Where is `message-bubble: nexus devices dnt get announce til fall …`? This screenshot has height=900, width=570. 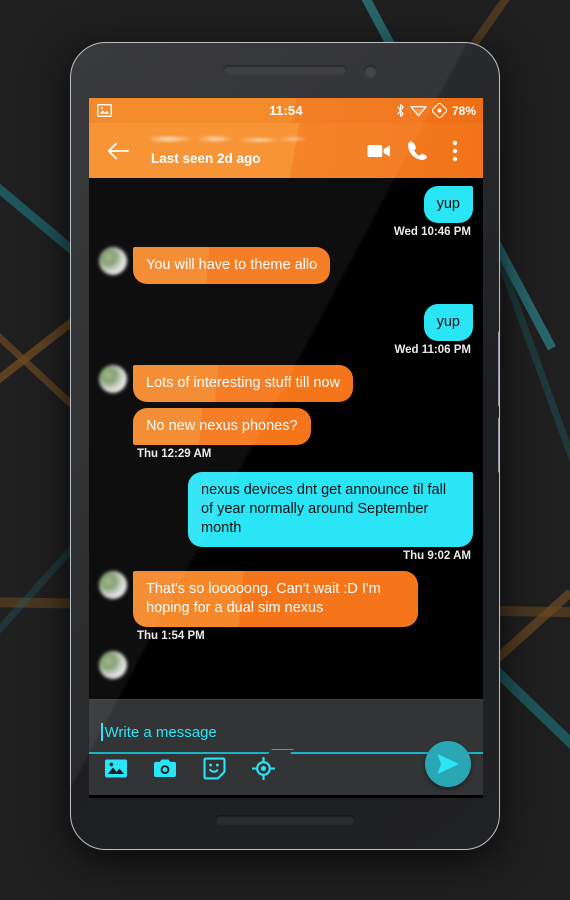 message-bubble: nexus devices dnt get announce til fall … is located at coordinates (330, 509).